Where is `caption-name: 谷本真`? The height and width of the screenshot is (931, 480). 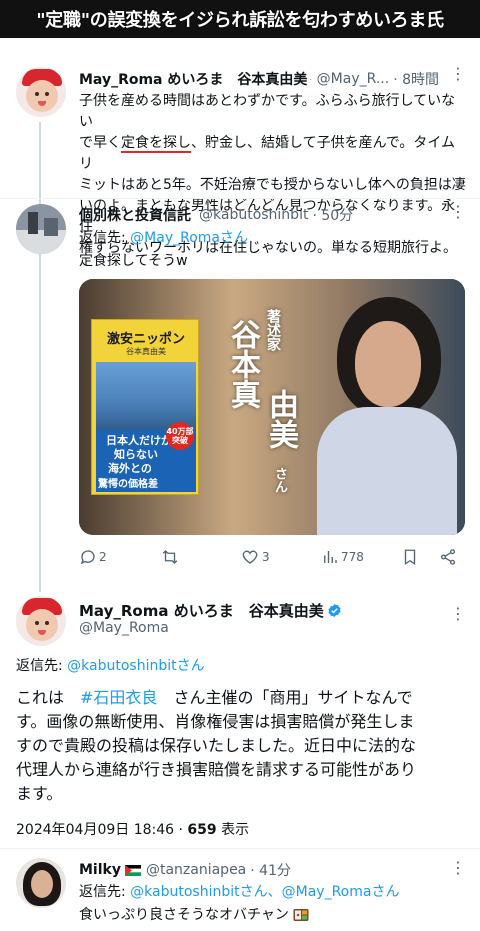 caption-name: 谷本真 is located at coordinates (242, 364).